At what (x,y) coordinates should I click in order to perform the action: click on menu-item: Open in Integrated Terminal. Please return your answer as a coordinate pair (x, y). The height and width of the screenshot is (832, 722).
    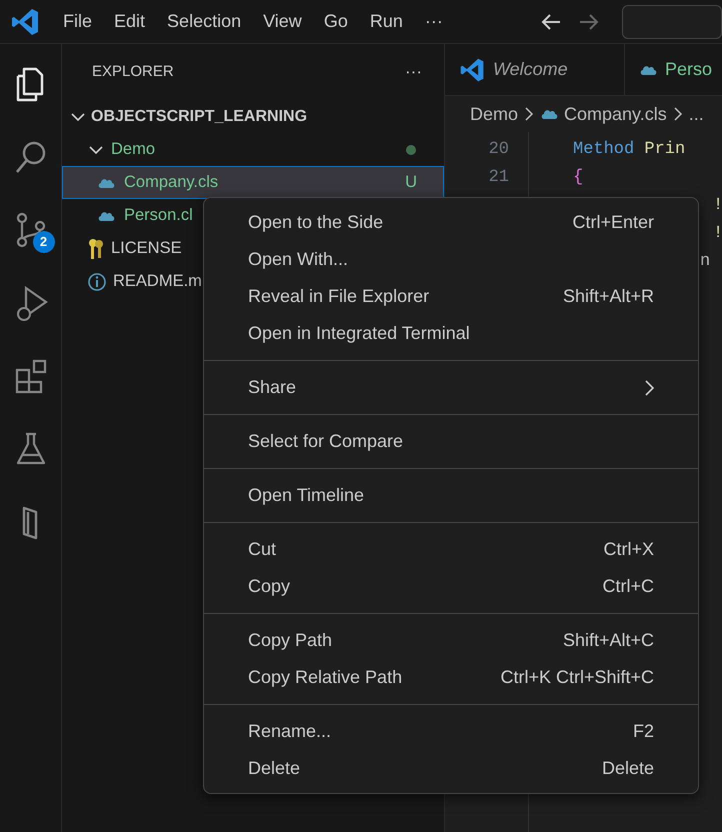
    Looking at the image, I should click on (451, 333).